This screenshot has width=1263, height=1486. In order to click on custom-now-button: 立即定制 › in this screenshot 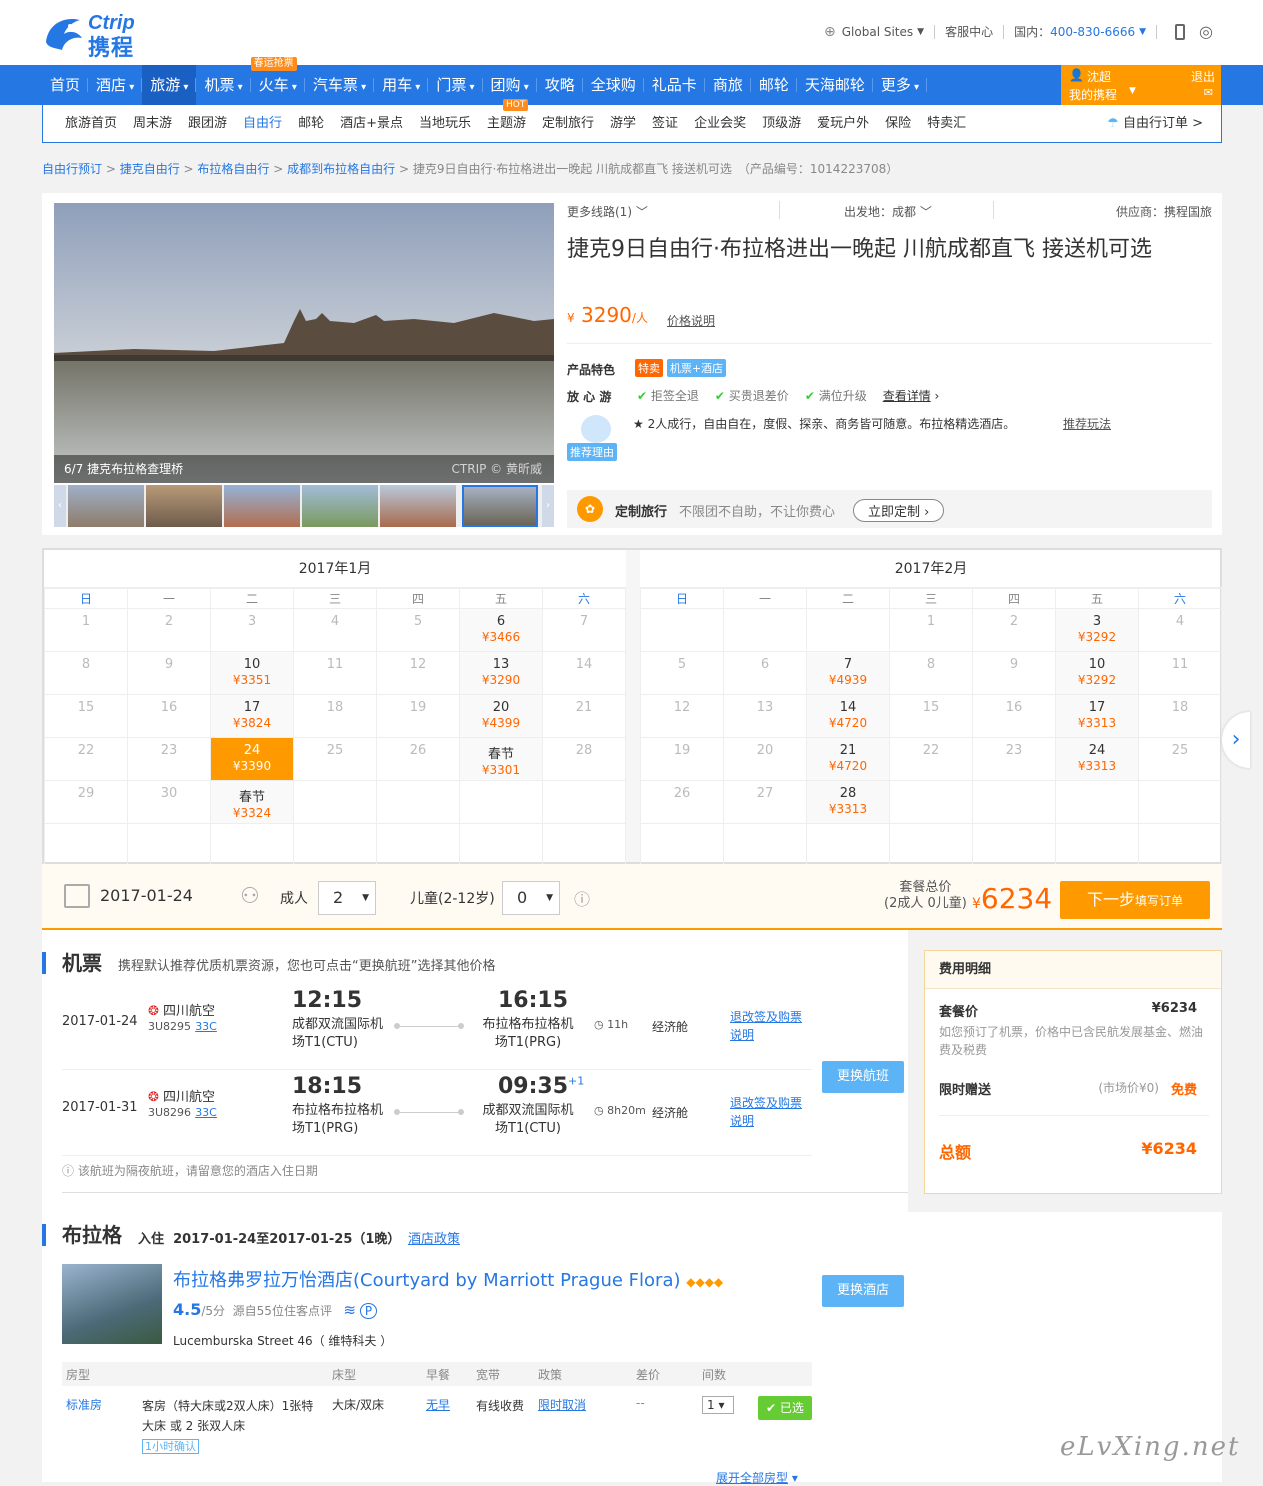, I will do `click(899, 510)`.